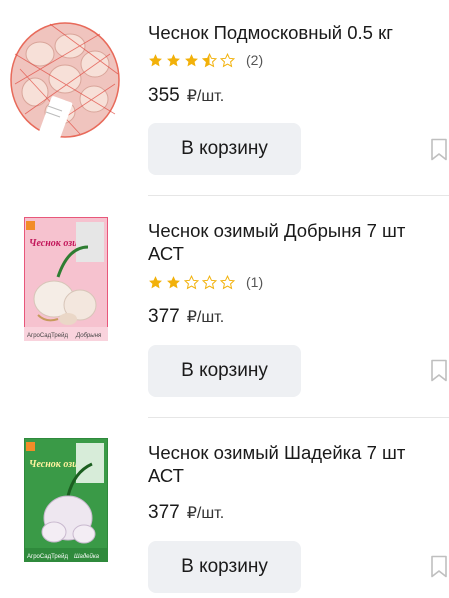  Describe the element at coordinates (87, 556) in the screenshot. I see `pack-variety: Шадейка` at that location.